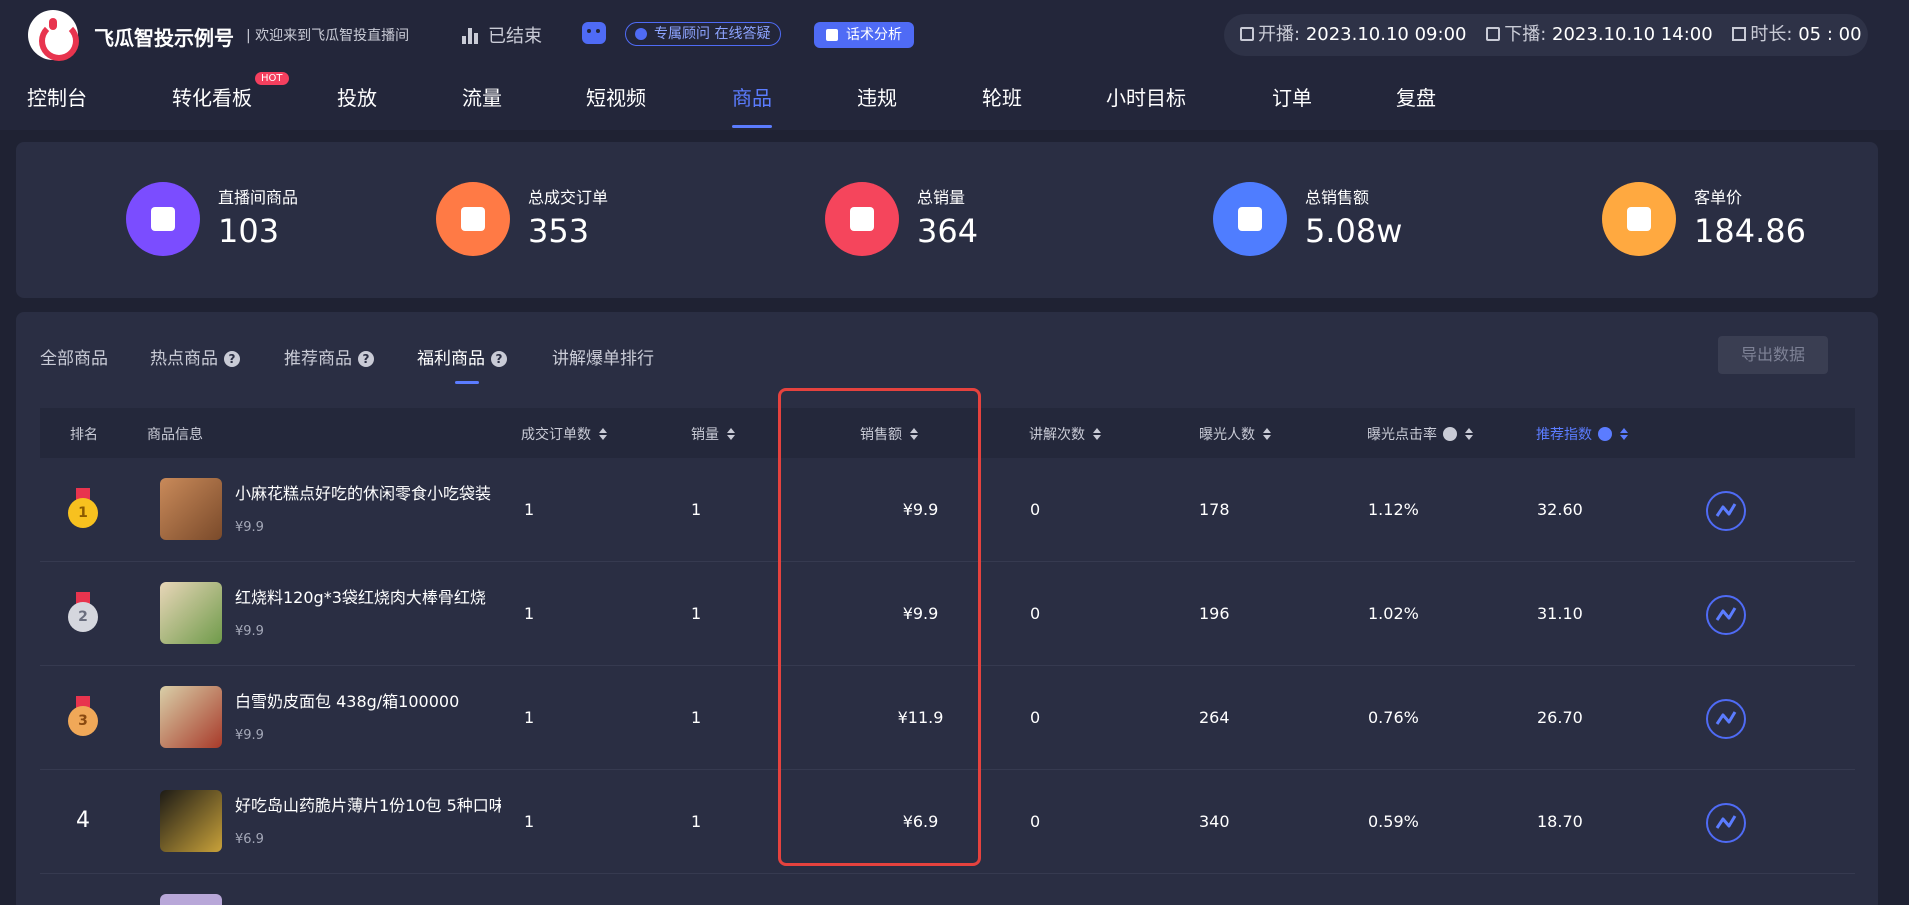  What do you see at coordinates (83, 617) in the screenshot?
I see `rank-value: 2` at bounding box center [83, 617].